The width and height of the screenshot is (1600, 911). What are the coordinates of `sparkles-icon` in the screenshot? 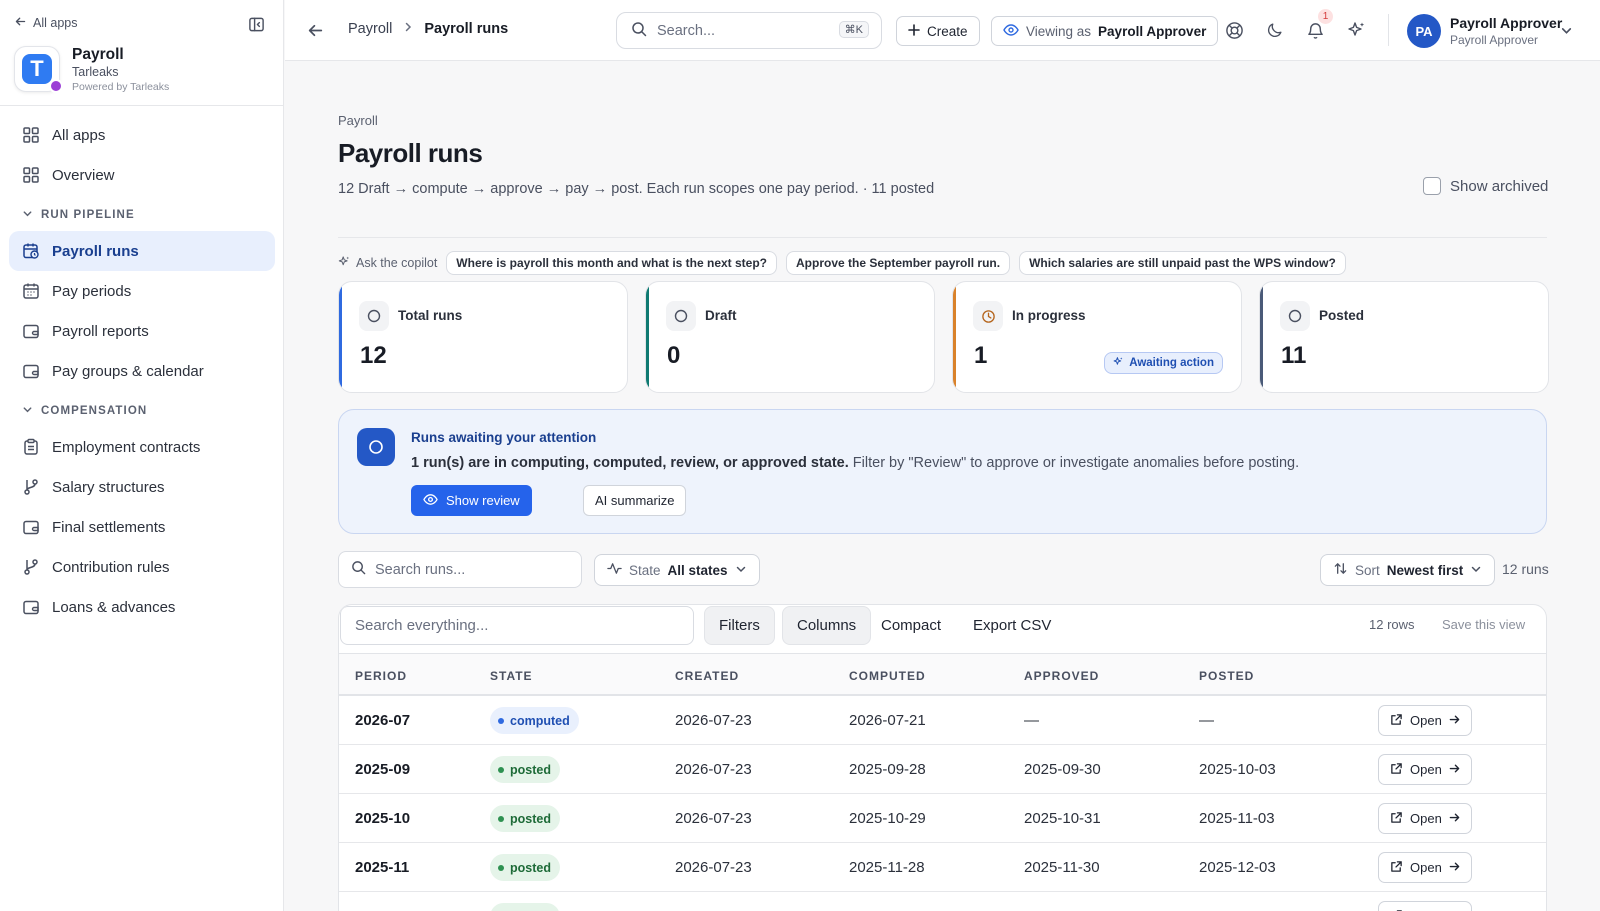 It's located at (1118, 363).